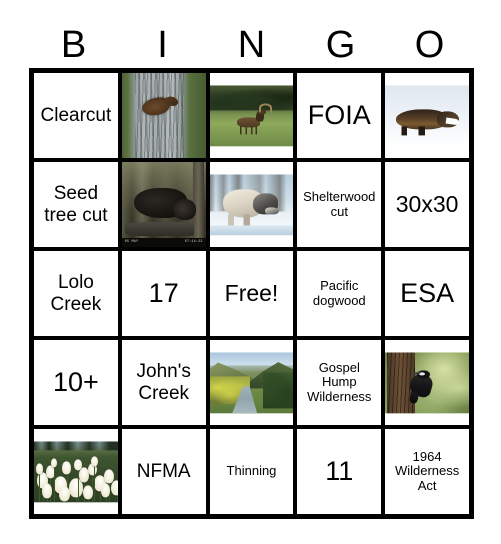 The image size is (501, 544). I want to click on bingo-cell-label: Pacific dogwood, so click(339, 292).